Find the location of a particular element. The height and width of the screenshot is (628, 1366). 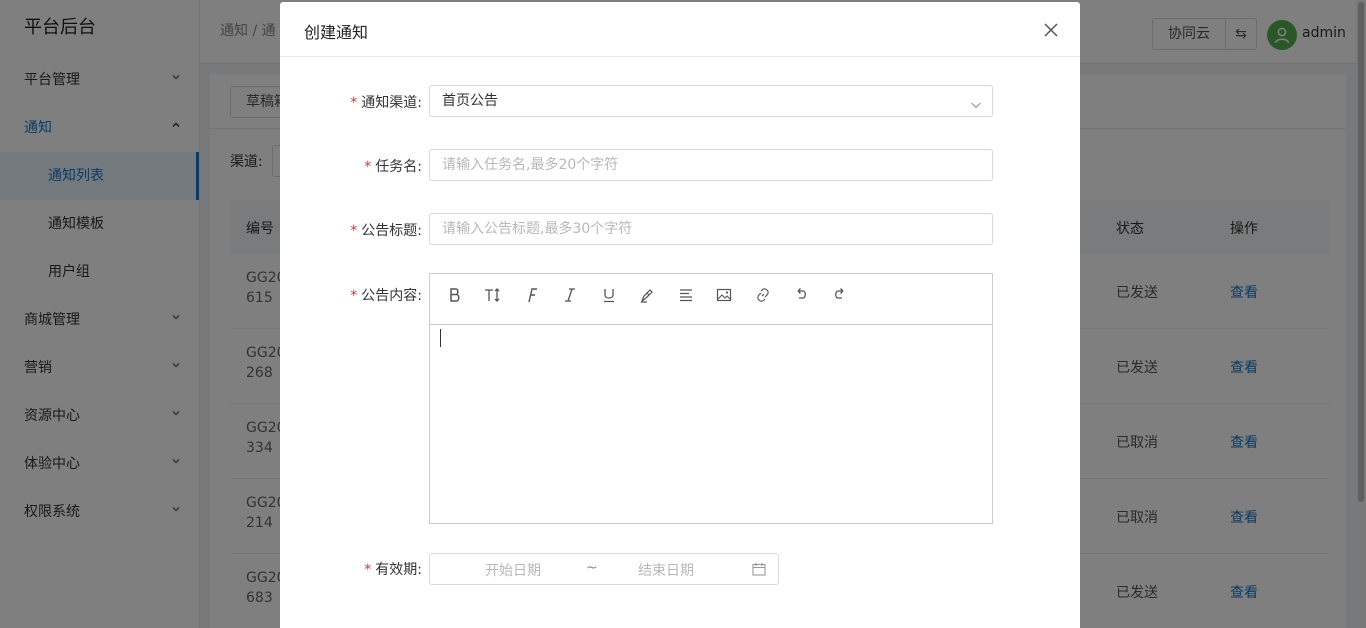

channel-label: * 通知渠道: is located at coordinates (351, 102).